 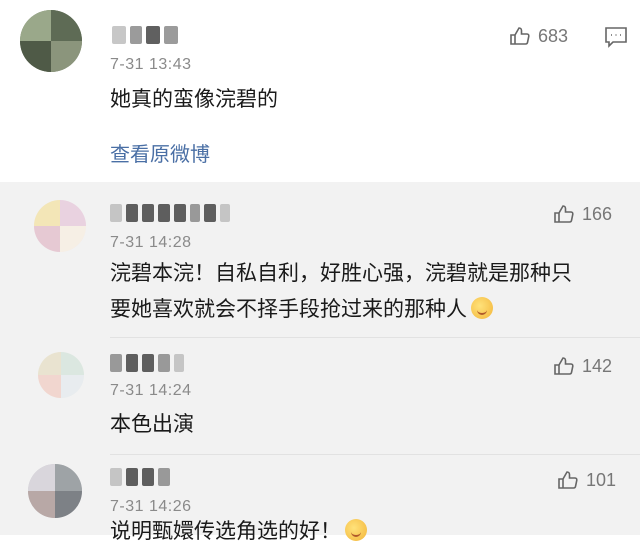 I want to click on reply-text-line: 要她喜欢就会不择手段抢过来的那种人, so click(x=341, y=310).